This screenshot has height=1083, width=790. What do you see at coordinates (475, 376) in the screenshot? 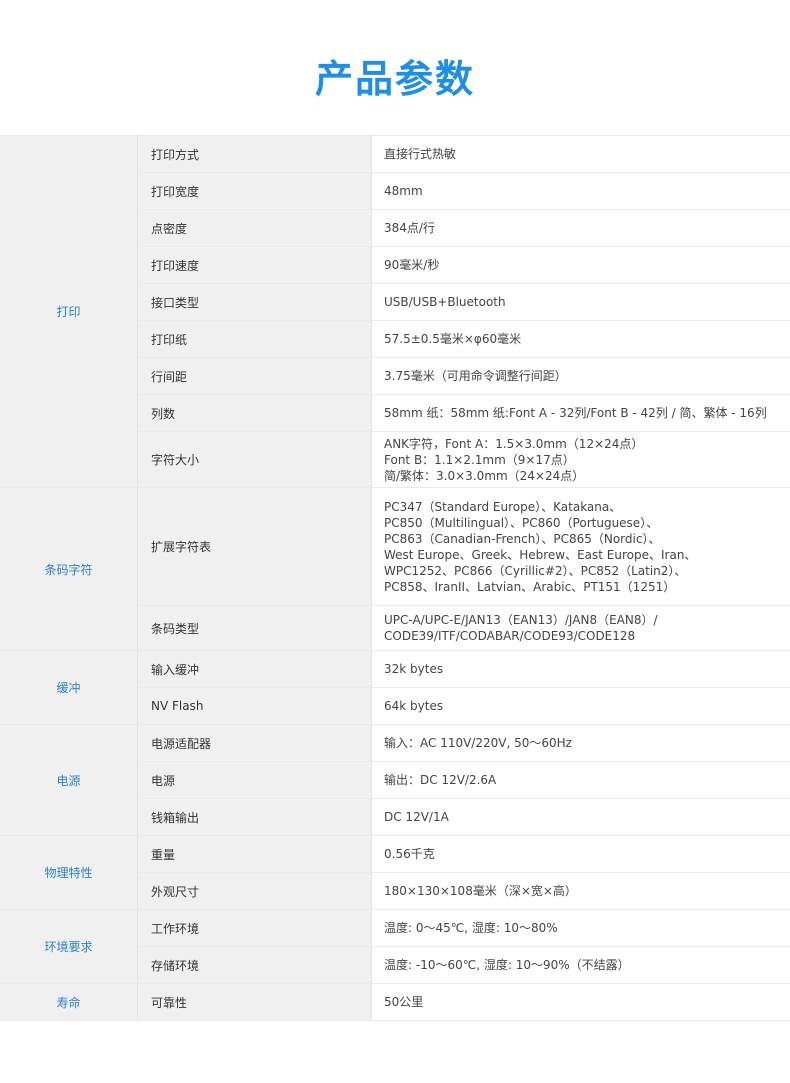
I see `spec-value-line: 3.75毫米（可用命令调整行间距）` at bounding box center [475, 376].